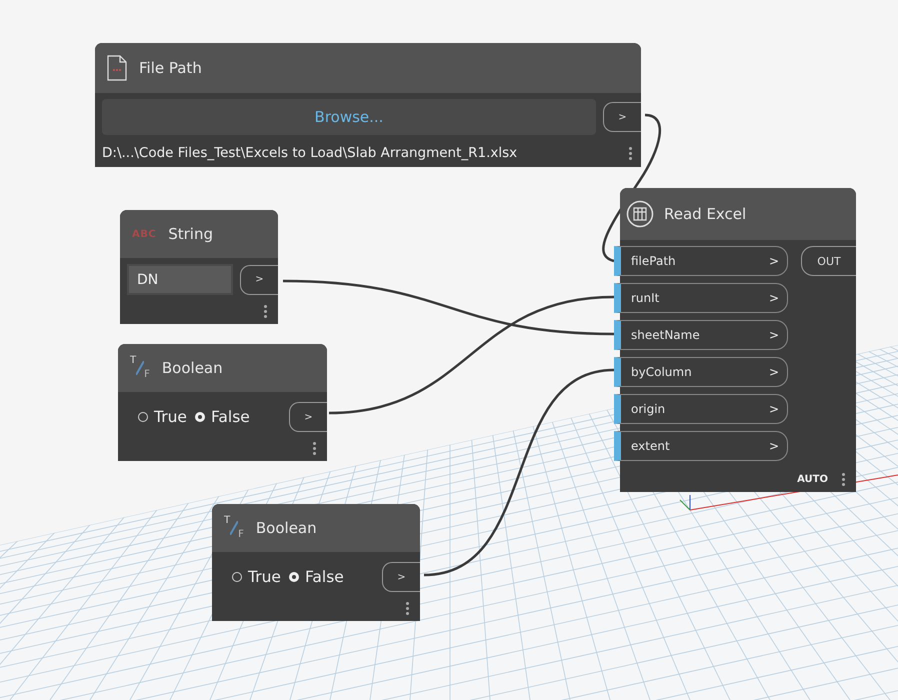 The height and width of the screenshot is (700, 898). Describe the element at coordinates (190, 234) in the screenshot. I see `node-title: String` at that location.